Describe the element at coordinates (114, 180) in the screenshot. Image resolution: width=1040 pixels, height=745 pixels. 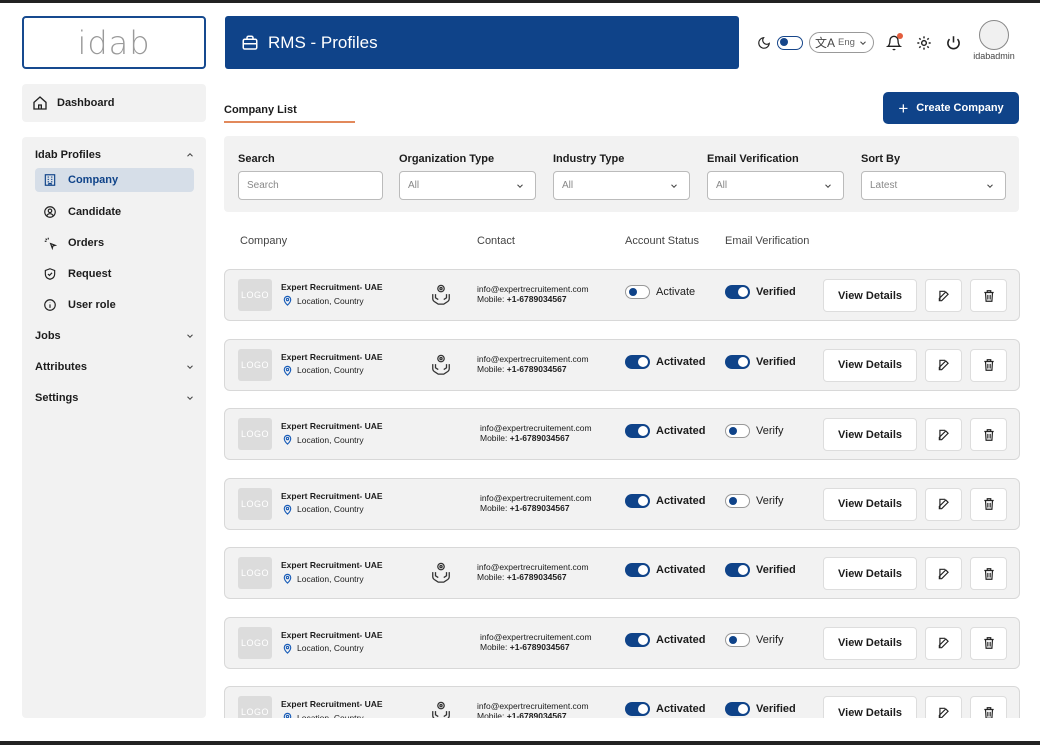
I see `sidebar-item-company: Company` at that location.